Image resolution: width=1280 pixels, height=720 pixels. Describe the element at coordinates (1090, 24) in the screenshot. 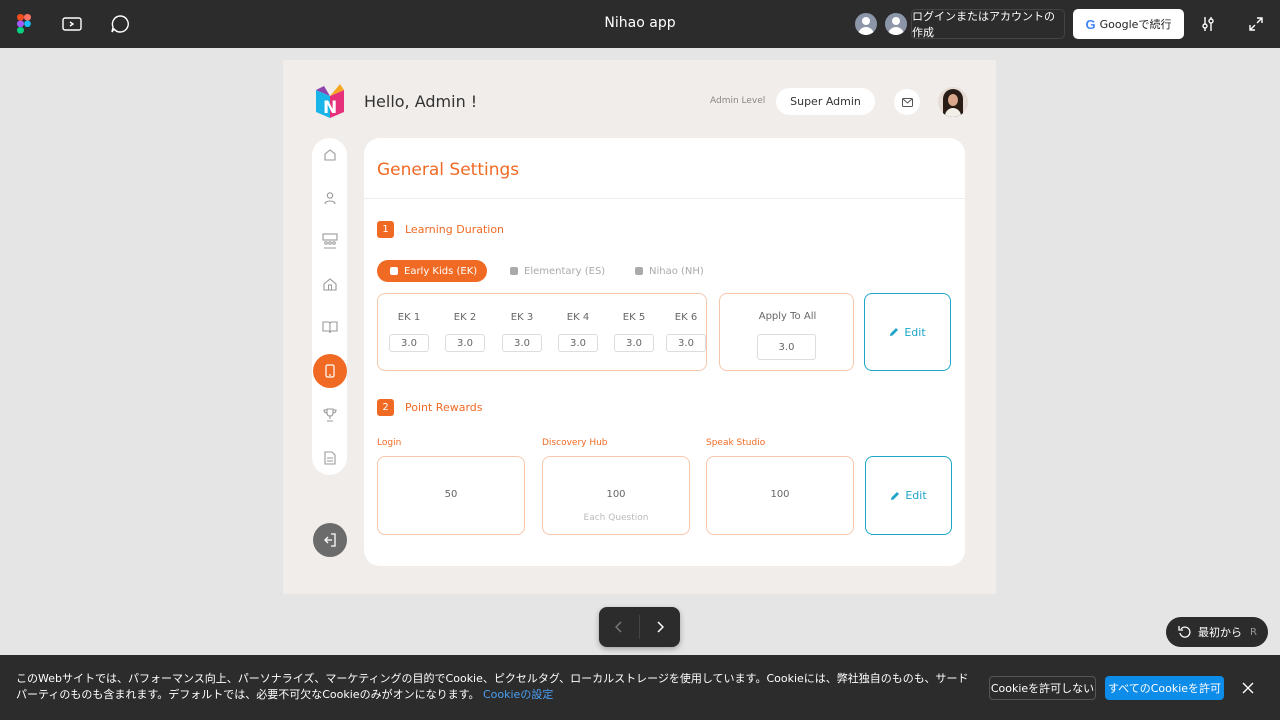

I see `google-logo-icon: G` at that location.